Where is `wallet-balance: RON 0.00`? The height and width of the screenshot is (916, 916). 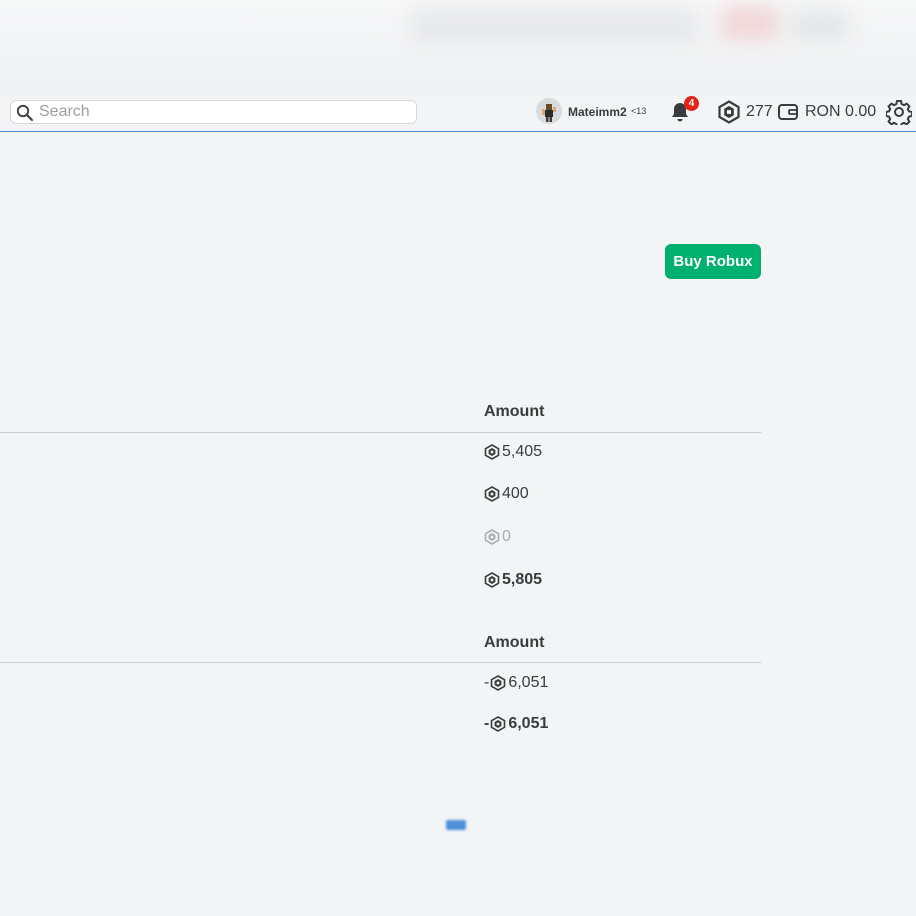 wallet-balance: RON 0.00 is located at coordinates (840, 112).